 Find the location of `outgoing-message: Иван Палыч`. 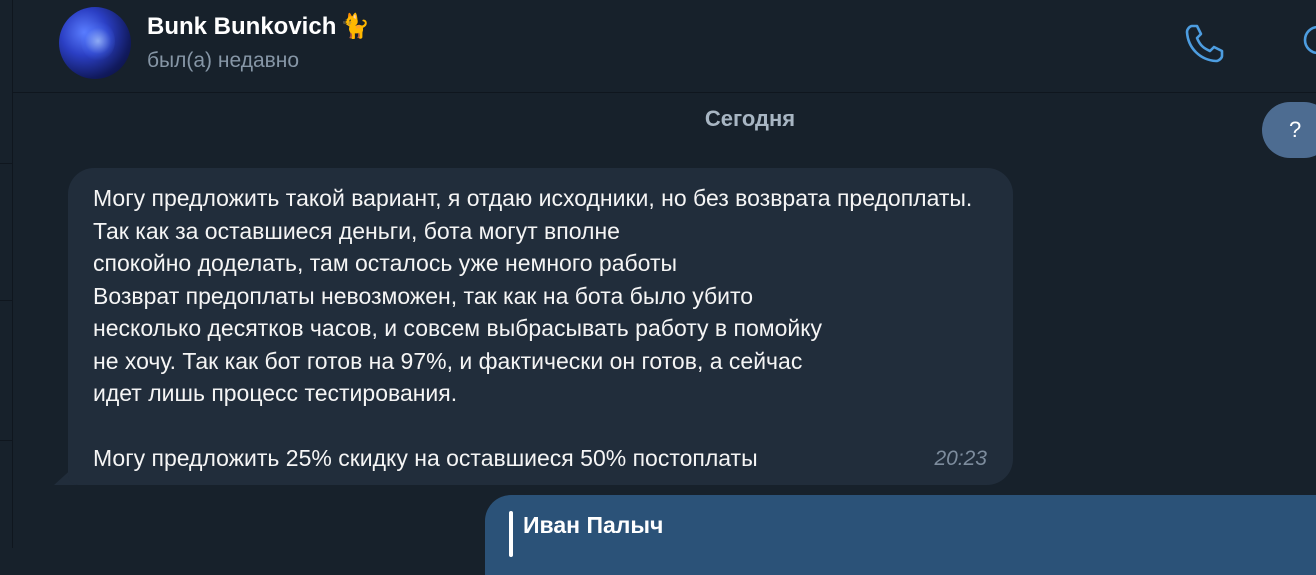

outgoing-message: Иван Палыч is located at coordinates (900, 535).